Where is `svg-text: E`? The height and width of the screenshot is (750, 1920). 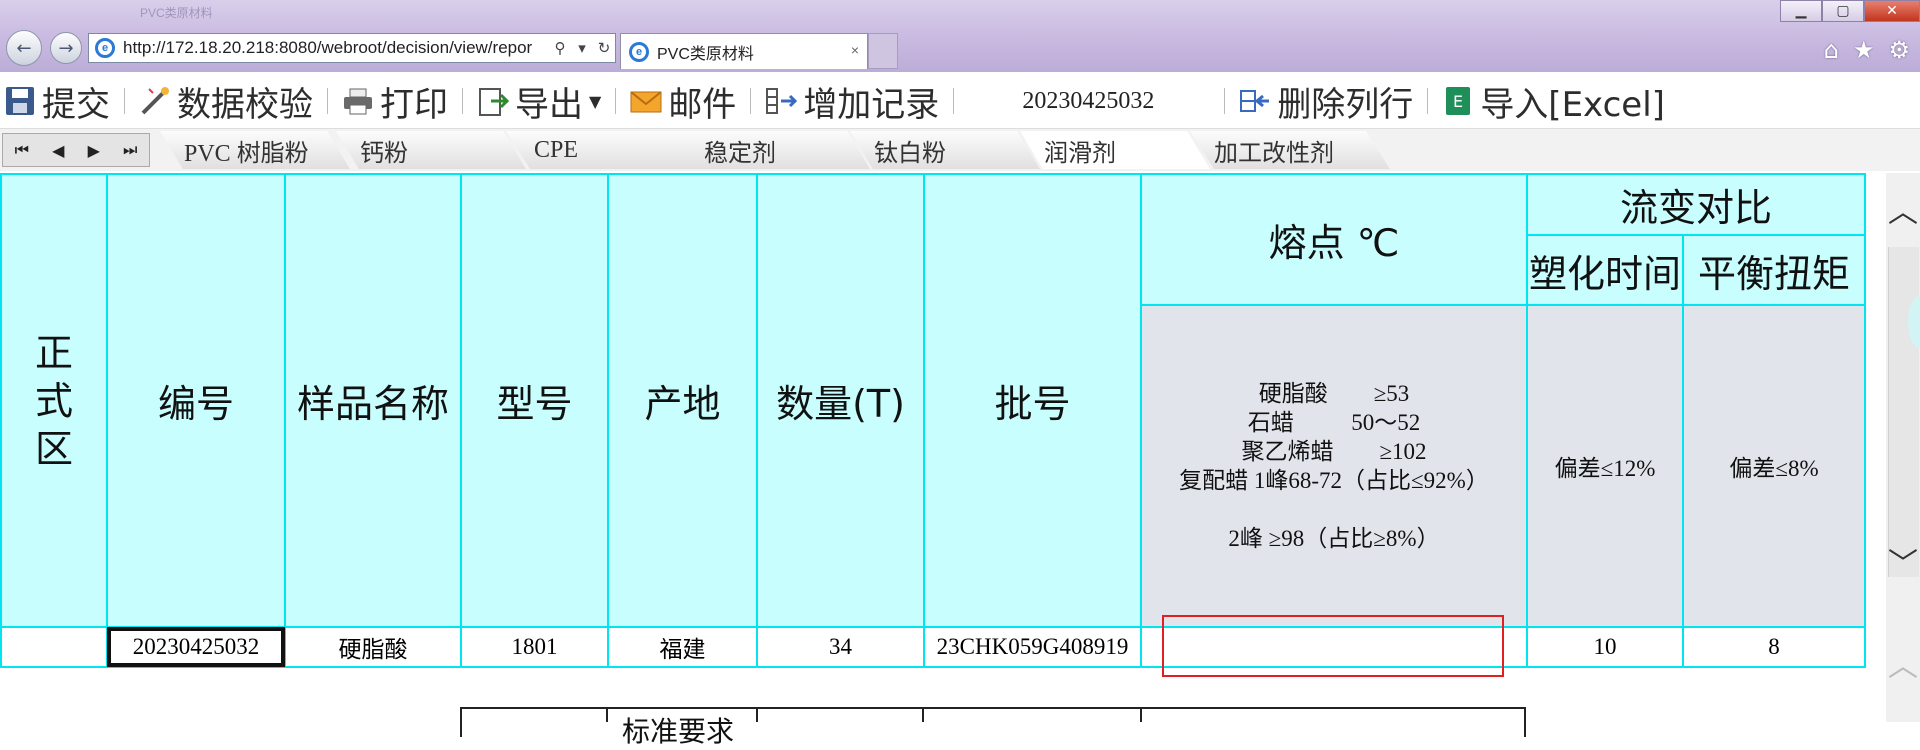 svg-text: E is located at coordinates (1458, 101).